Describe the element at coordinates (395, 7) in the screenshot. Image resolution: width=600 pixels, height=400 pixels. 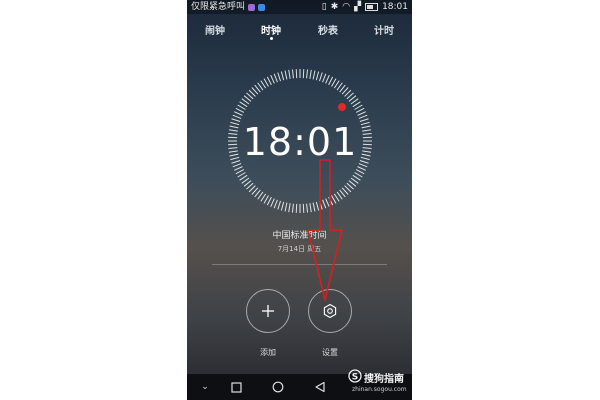
I see `status-time: 18:01` at that location.